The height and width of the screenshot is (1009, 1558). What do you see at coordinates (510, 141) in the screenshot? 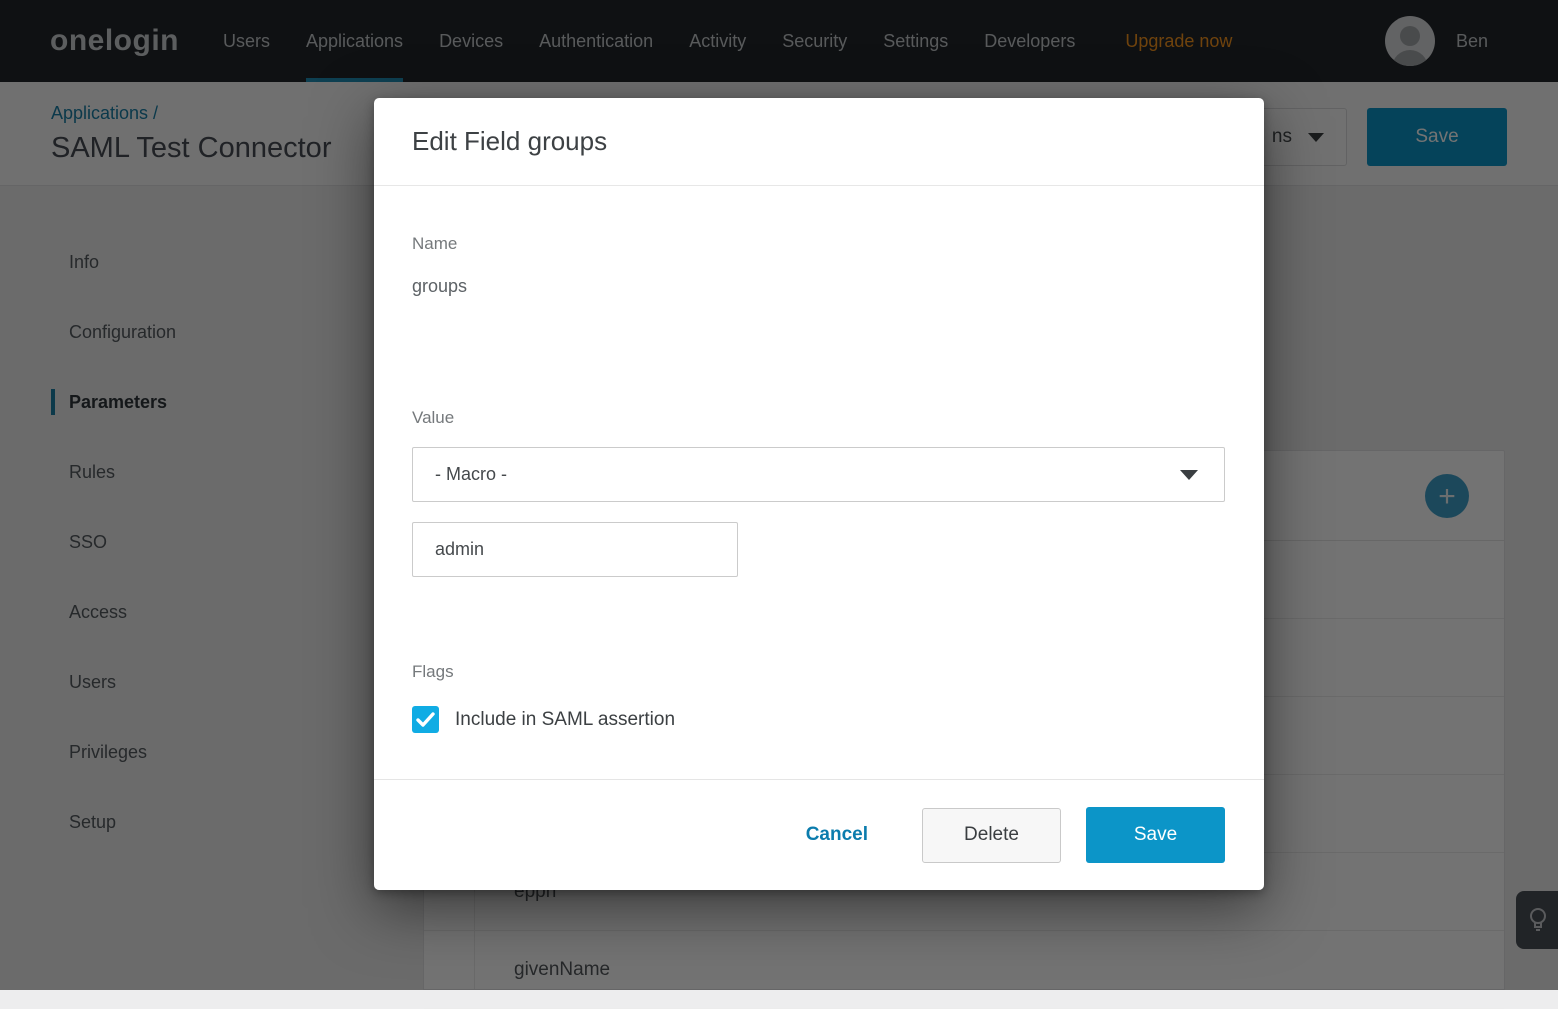
I see `modal-title: Edit Field groups` at bounding box center [510, 141].